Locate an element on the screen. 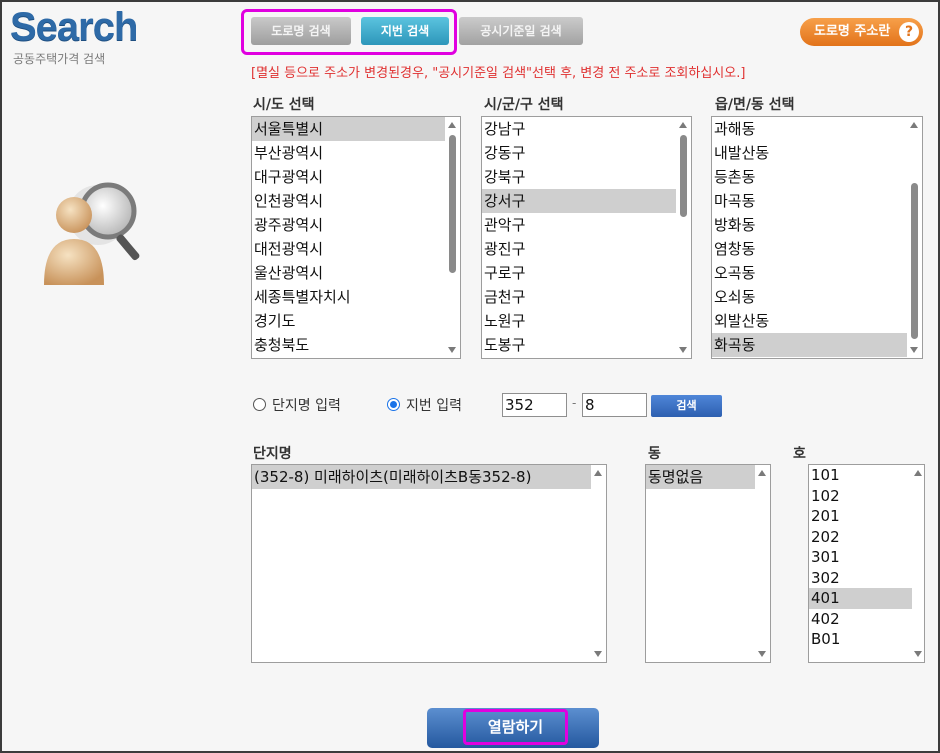  list-item: 오곡동 is located at coordinates (817, 273).